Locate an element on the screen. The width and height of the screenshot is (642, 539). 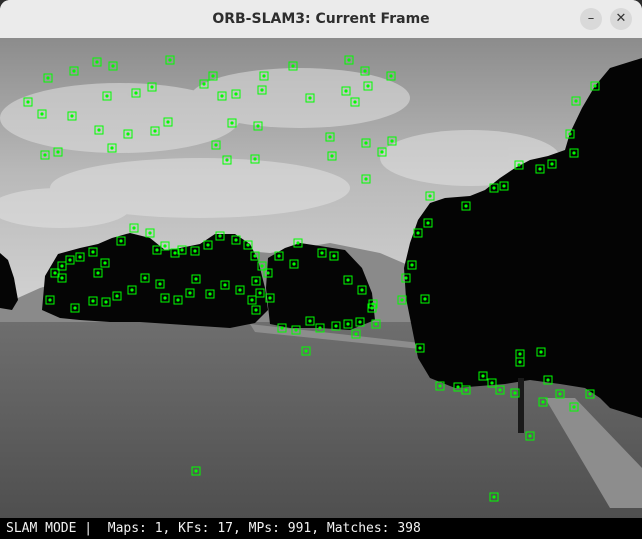
minimize-icon: – is located at coordinates (591, 18).